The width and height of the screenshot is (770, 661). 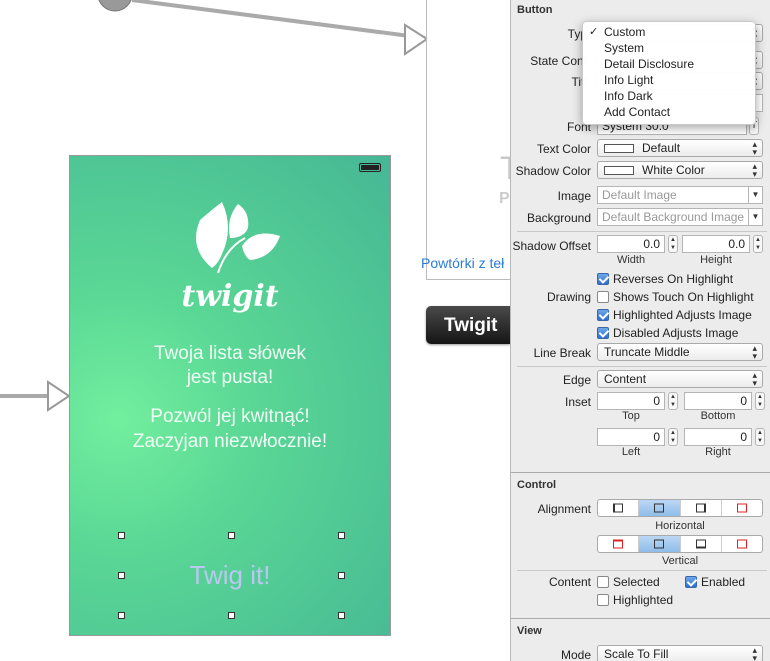 I want to click on inset-top-field: 0, so click(x=631, y=401).